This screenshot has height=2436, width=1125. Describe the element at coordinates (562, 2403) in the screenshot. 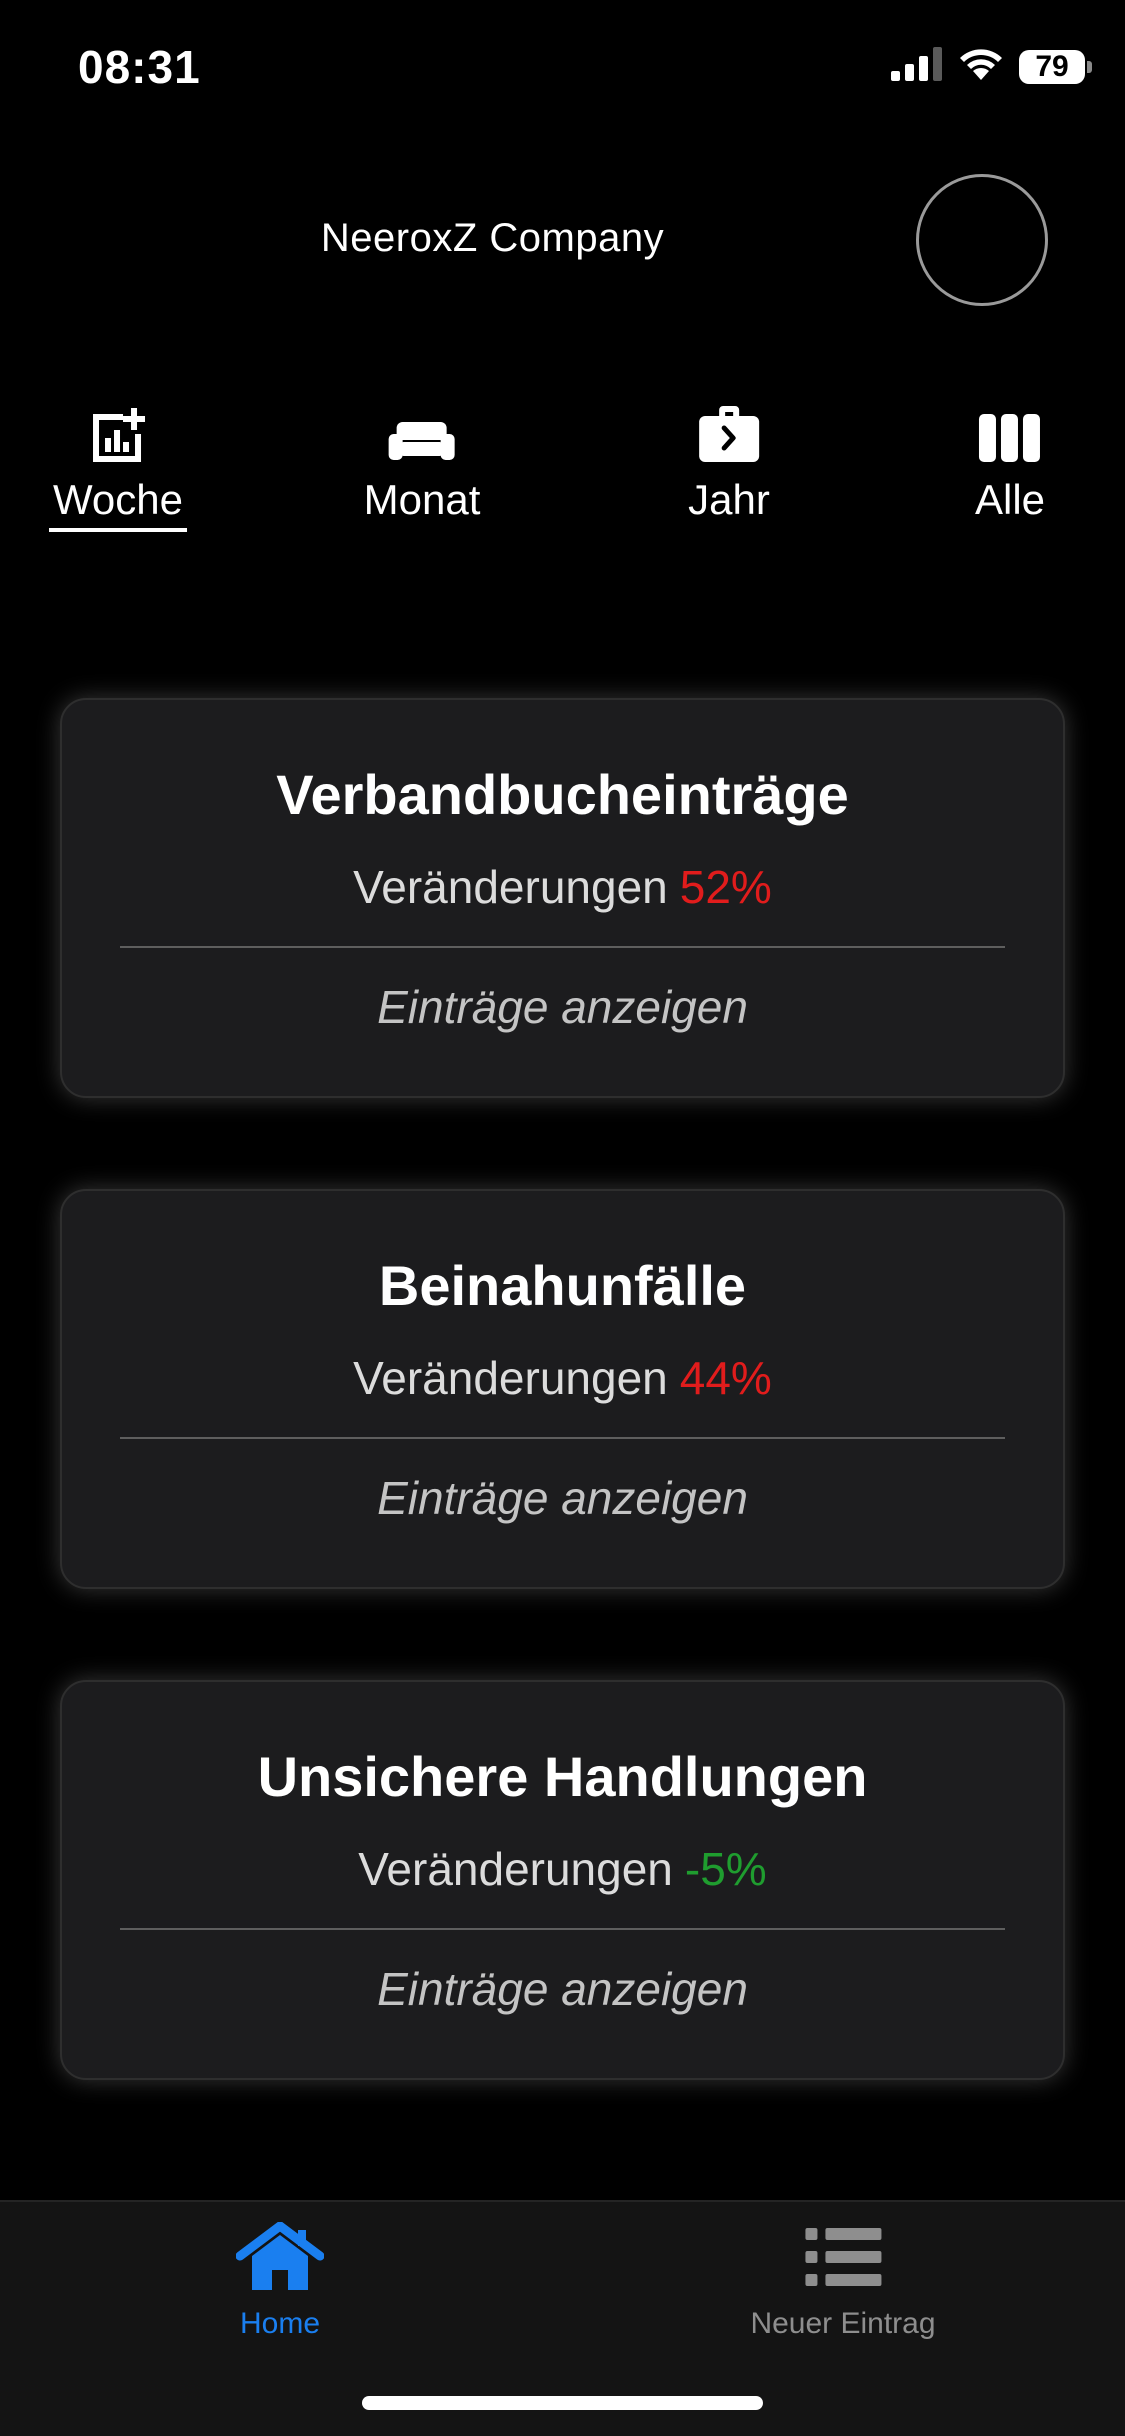

I see `home-indicator` at that location.